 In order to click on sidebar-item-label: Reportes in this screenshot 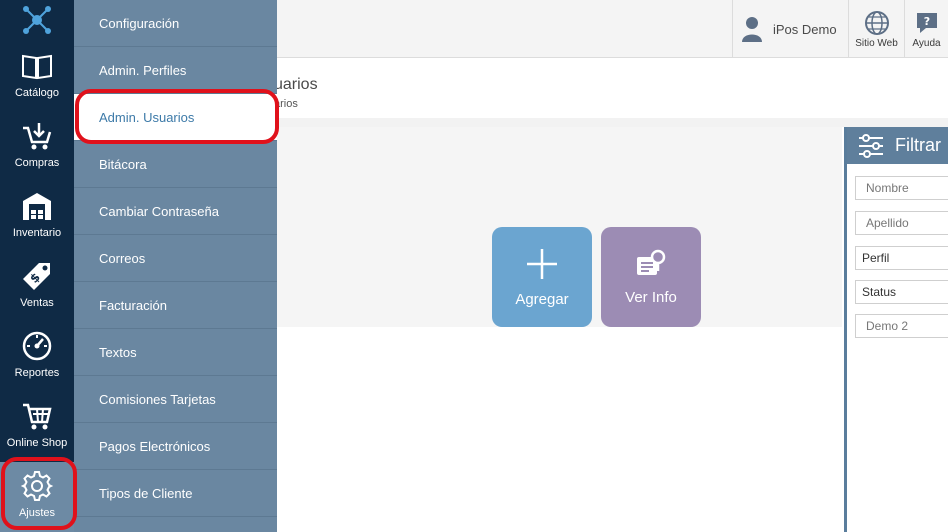, I will do `click(37, 373)`.